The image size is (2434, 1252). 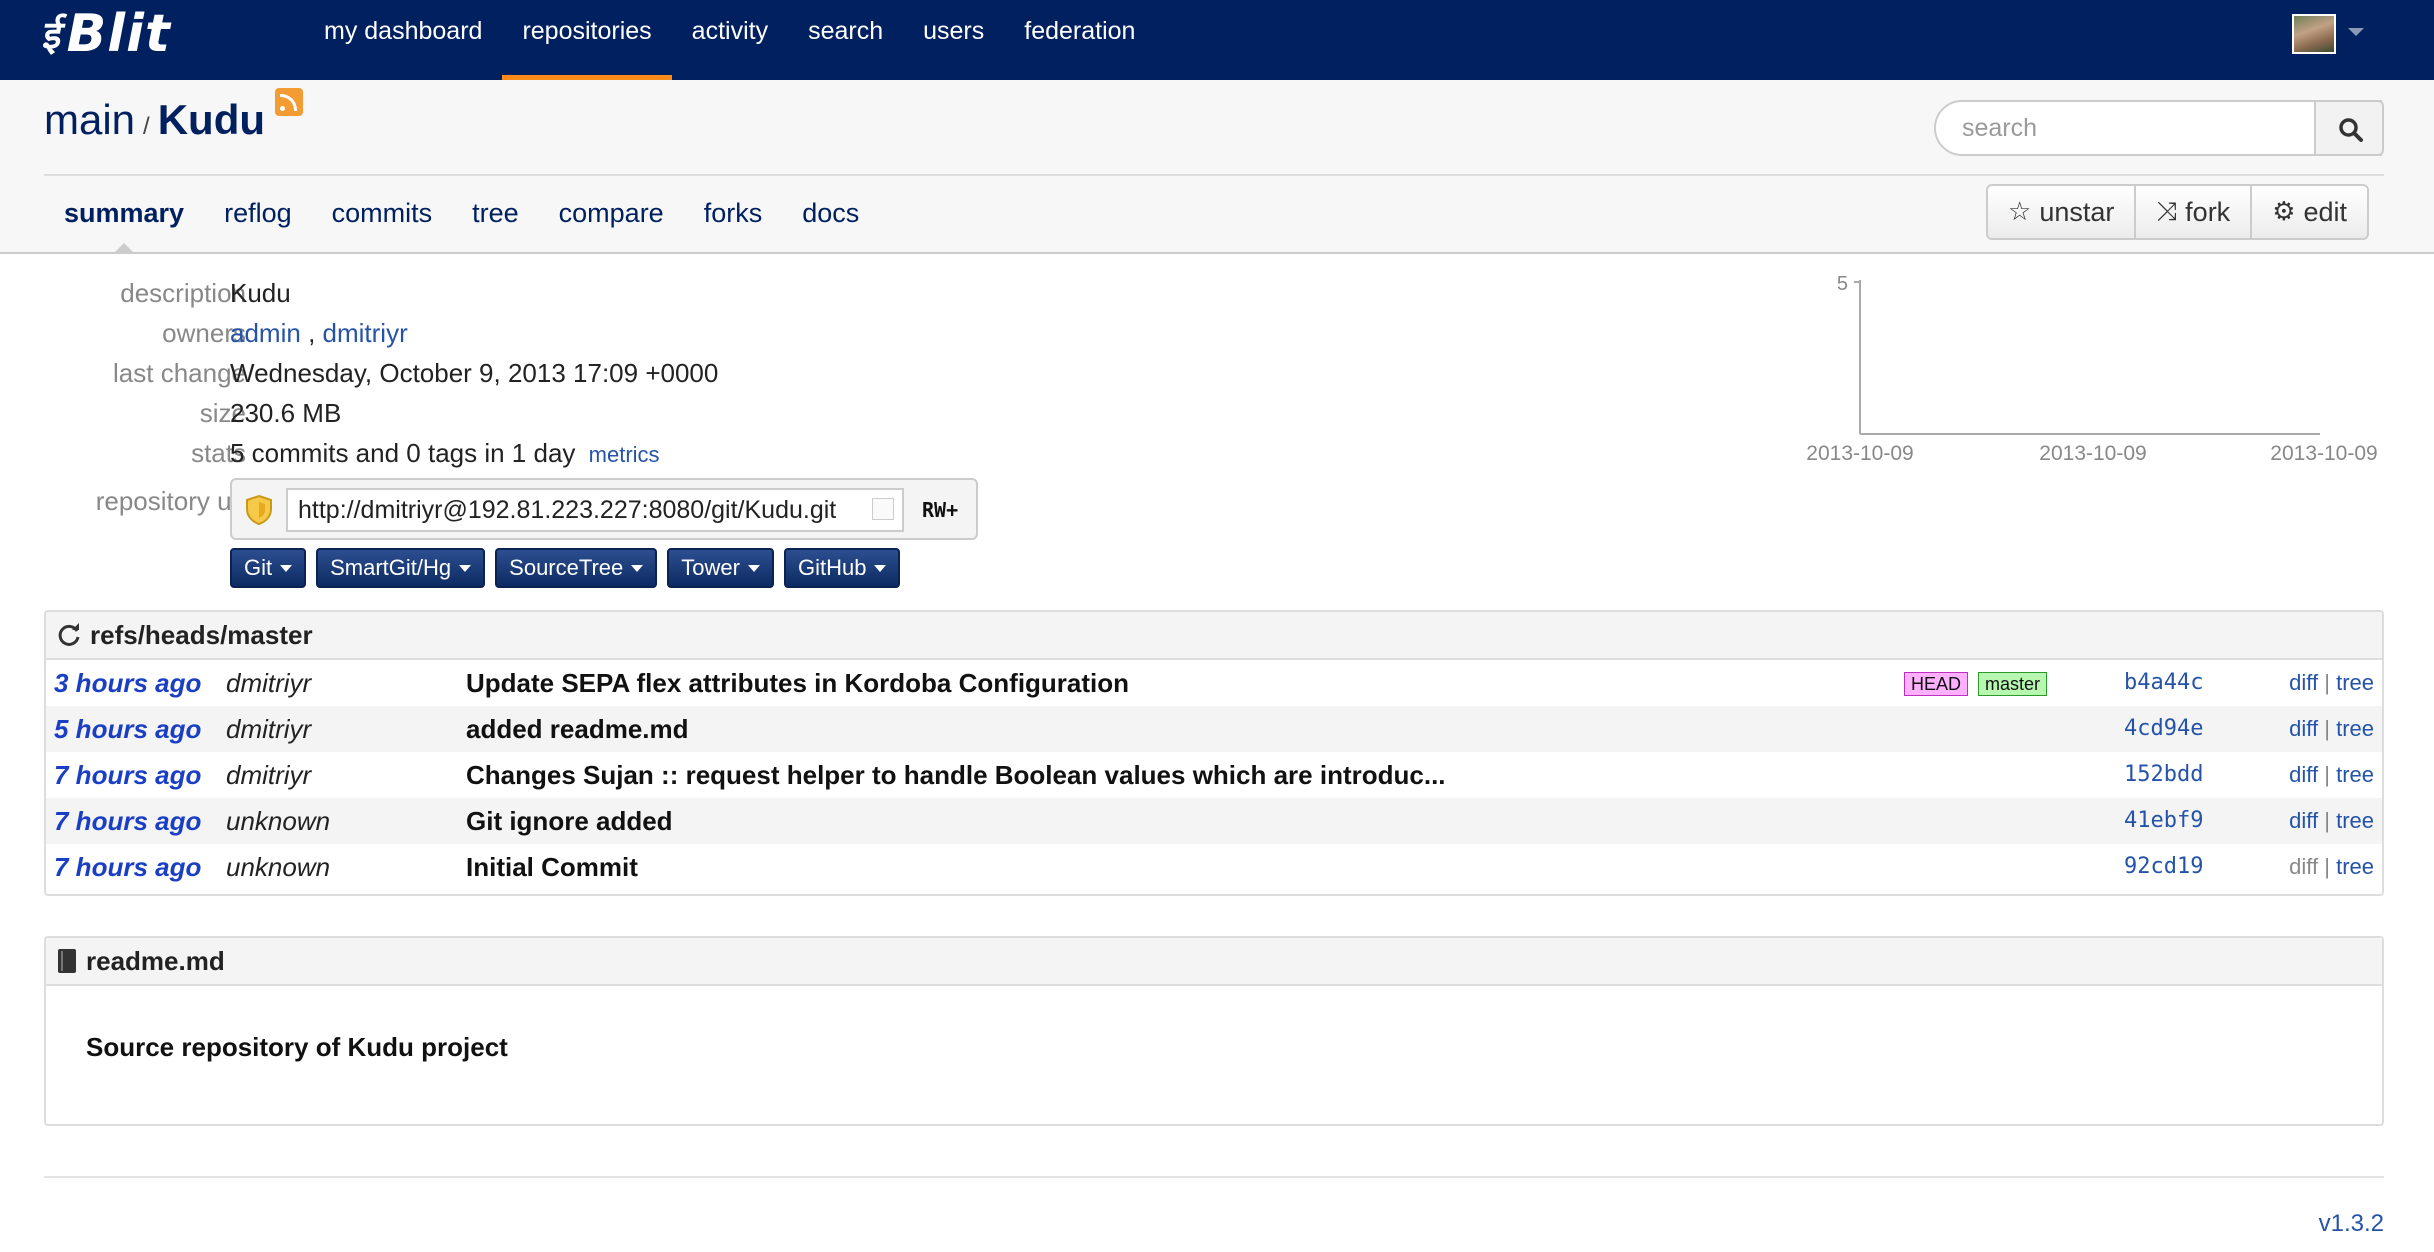 I want to click on clone-github-button: GitHub, so click(x=842, y=568).